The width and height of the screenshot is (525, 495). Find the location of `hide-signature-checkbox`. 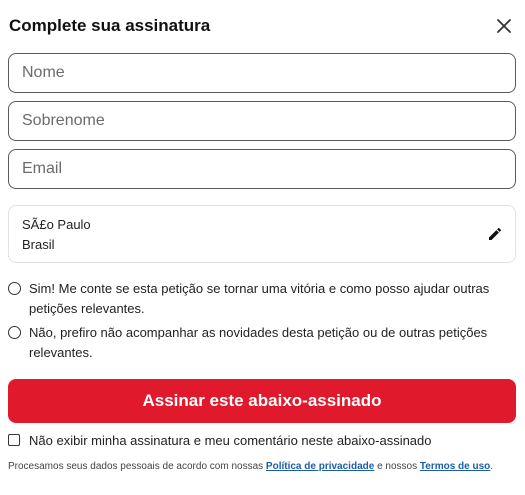

hide-signature-checkbox is located at coordinates (14, 440).